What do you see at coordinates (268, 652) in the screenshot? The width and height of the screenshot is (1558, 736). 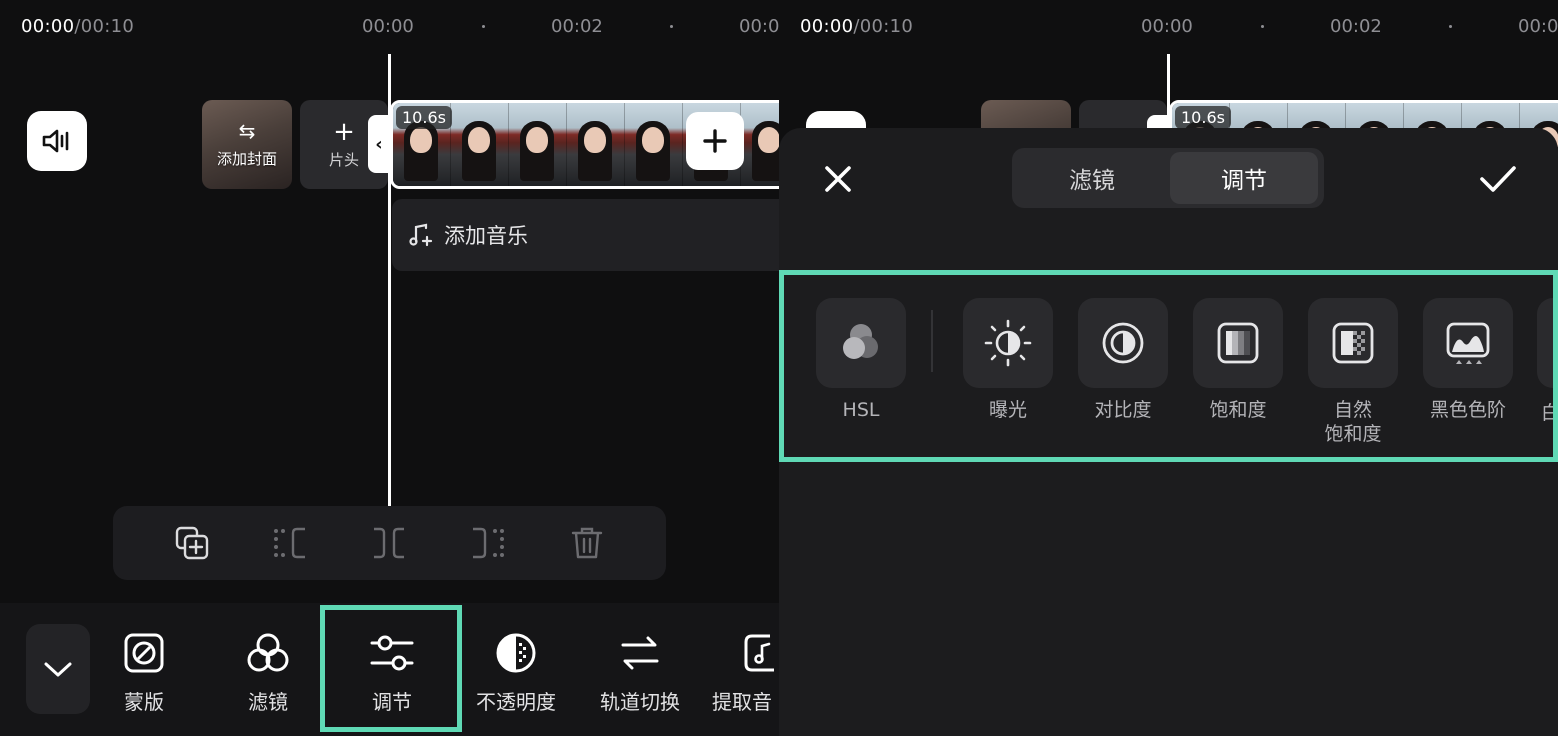 I see `filter-icon` at bounding box center [268, 652].